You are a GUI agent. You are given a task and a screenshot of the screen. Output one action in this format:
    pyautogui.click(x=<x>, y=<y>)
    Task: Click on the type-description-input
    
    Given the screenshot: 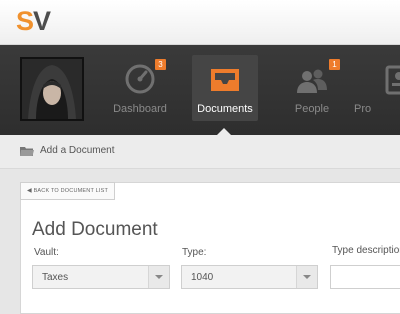 What is the action you would take?
    pyautogui.click(x=365, y=277)
    